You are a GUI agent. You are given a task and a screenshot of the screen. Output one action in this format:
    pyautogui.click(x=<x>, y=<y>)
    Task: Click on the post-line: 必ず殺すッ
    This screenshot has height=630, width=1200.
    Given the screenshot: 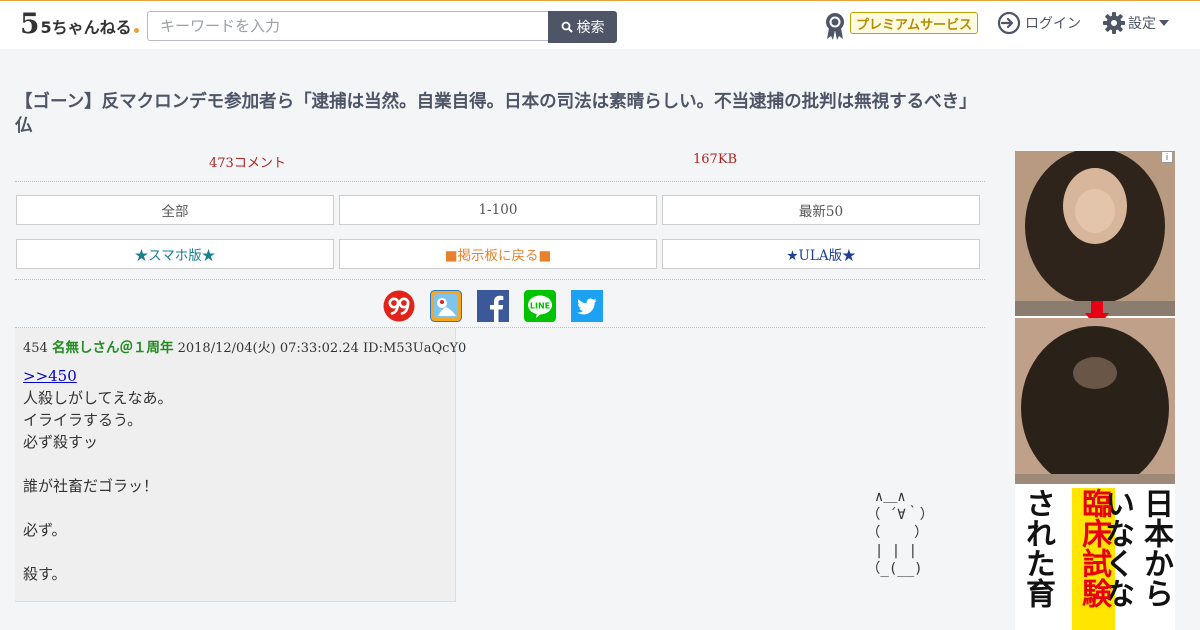 What is the action you would take?
    pyautogui.click(x=61, y=442)
    